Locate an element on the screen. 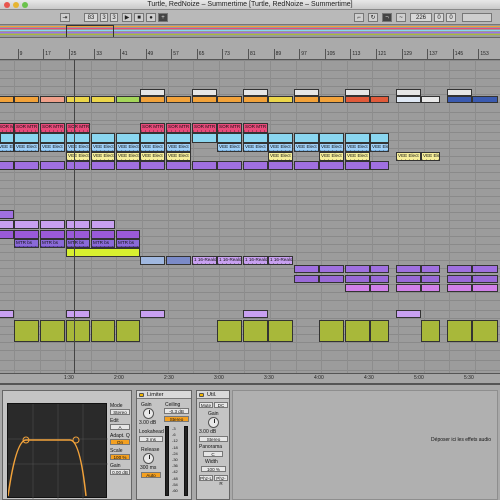 The width and height of the screenshot is (500, 500). position-beat-field: 3 is located at coordinates (104, 17).